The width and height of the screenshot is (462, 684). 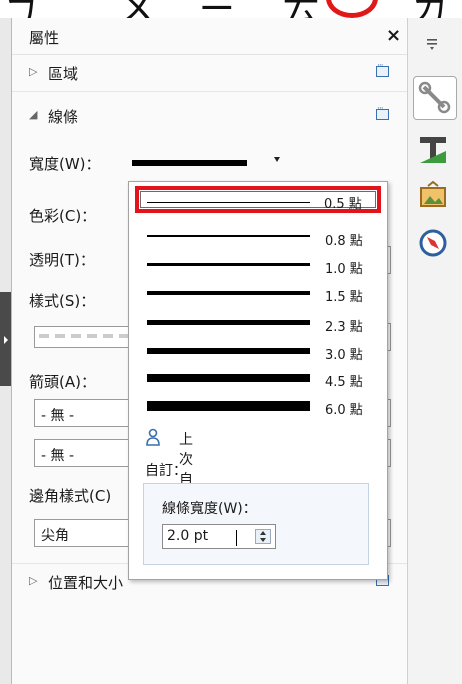 What do you see at coordinates (429, 10) in the screenshot?
I see `top-glyph: ㄌ` at bounding box center [429, 10].